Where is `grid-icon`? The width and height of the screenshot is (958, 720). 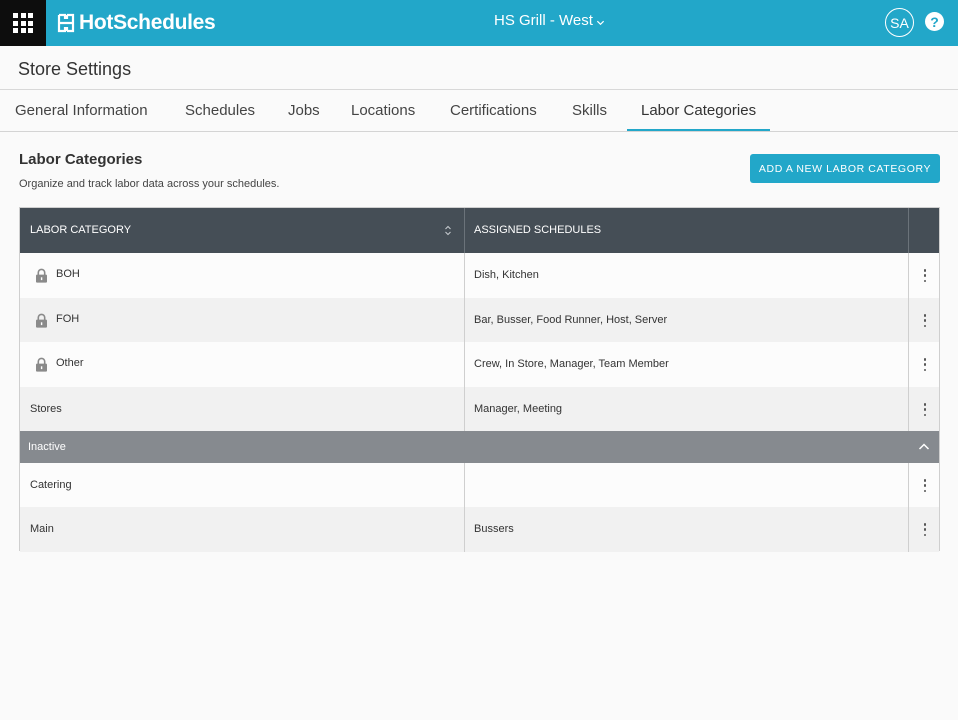
grid-icon is located at coordinates (23, 23).